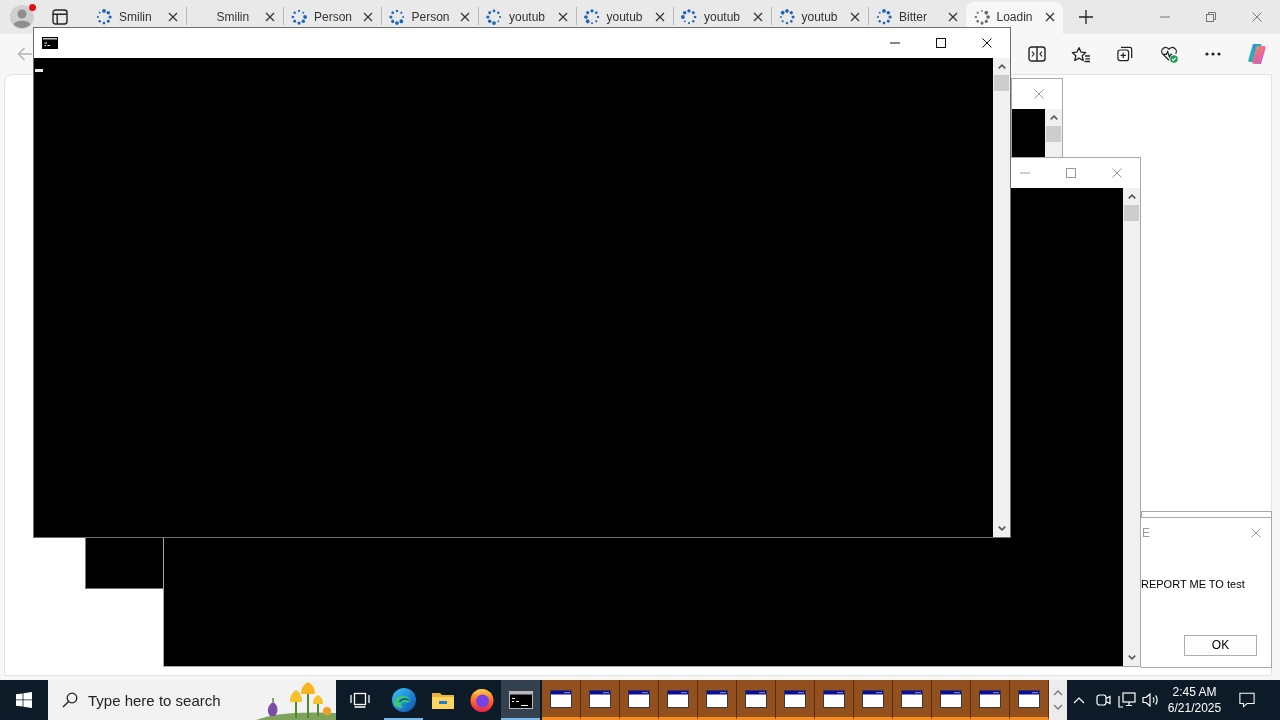 The width and height of the screenshot is (1280, 720). What do you see at coordinates (1257, 54) in the screenshot?
I see `gradient-logo-icon` at bounding box center [1257, 54].